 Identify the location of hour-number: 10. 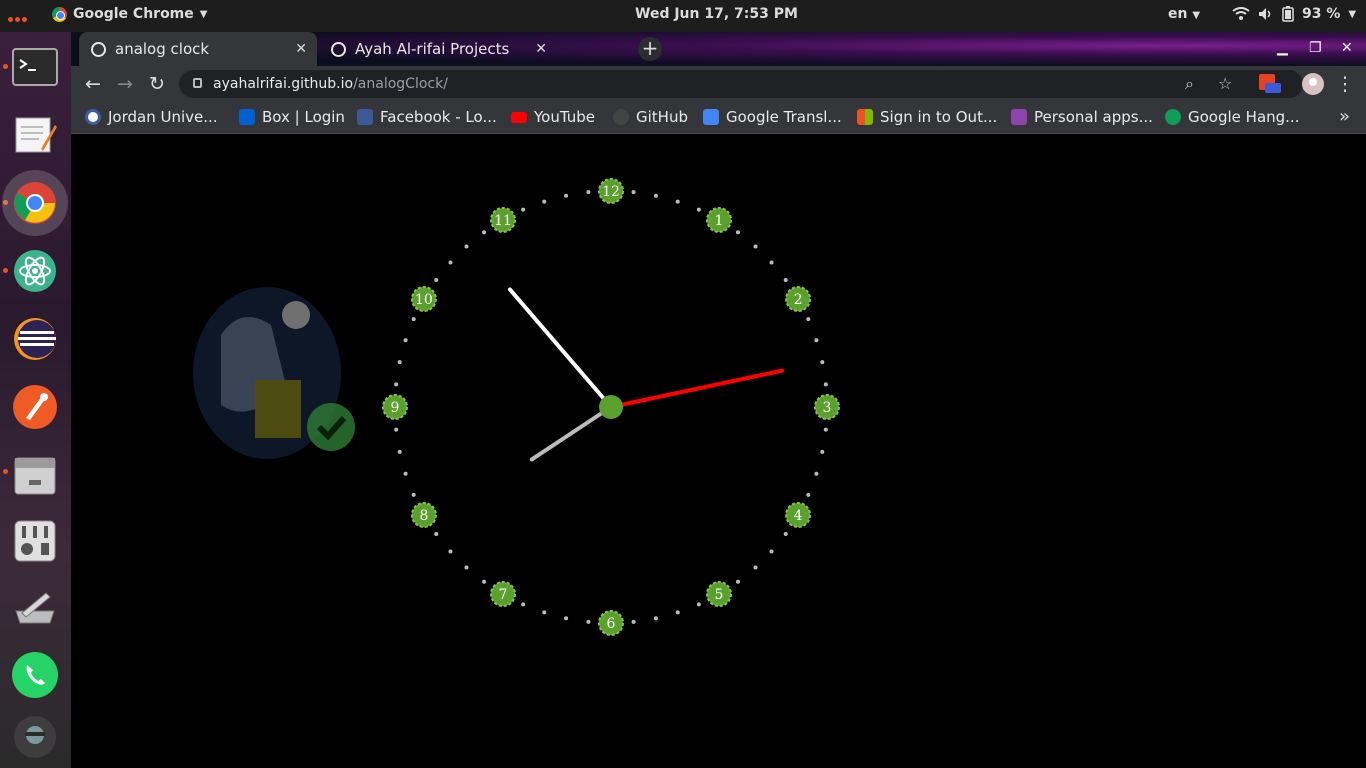
(424, 300).